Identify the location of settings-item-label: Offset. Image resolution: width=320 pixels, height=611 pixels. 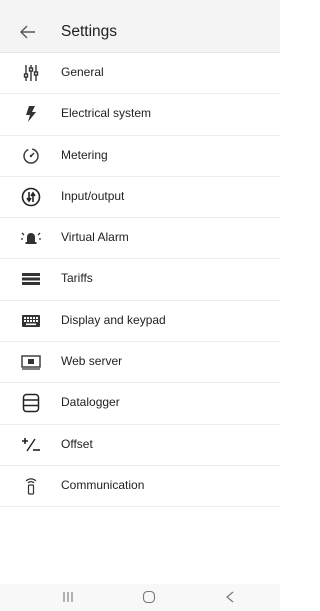
(77, 443).